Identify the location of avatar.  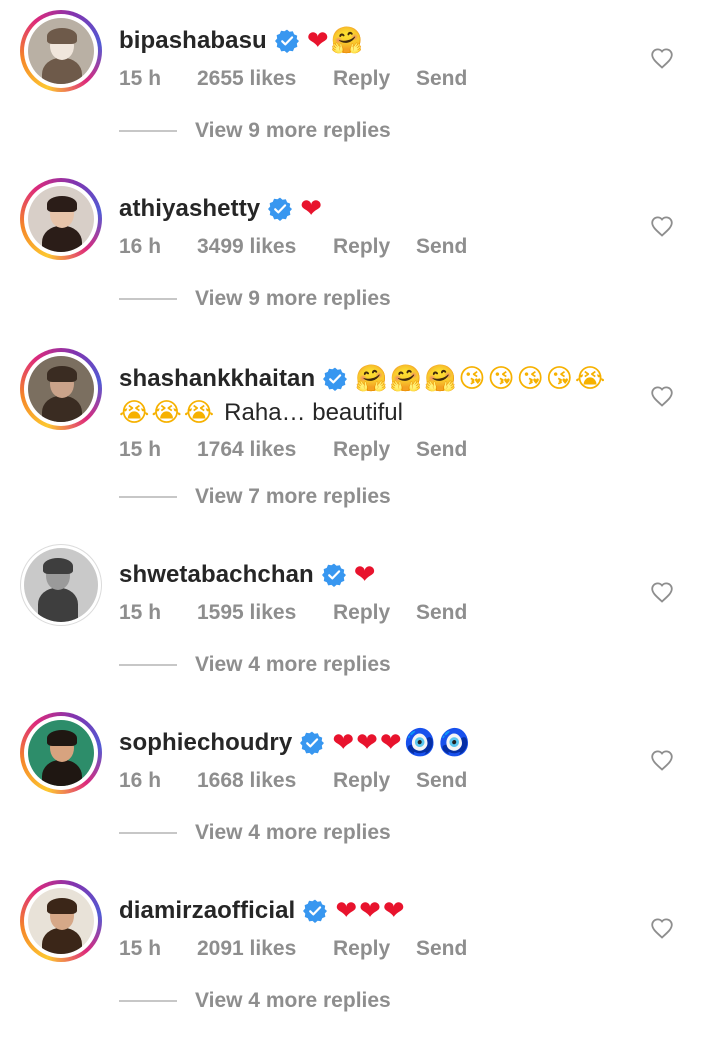
(61, 585).